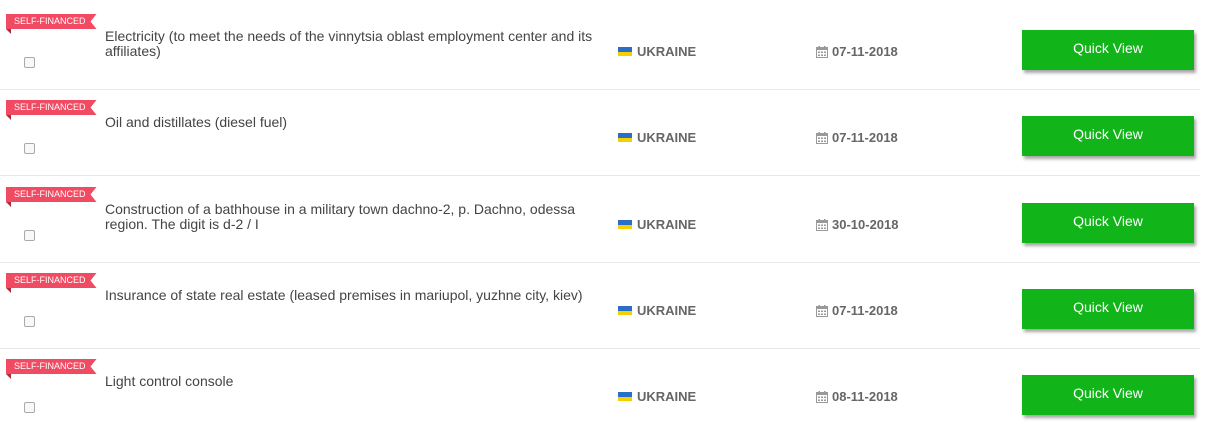 The image size is (1210, 435). Describe the element at coordinates (865, 396) in the screenshot. I see `date-label: 08-11-2018` at that location.